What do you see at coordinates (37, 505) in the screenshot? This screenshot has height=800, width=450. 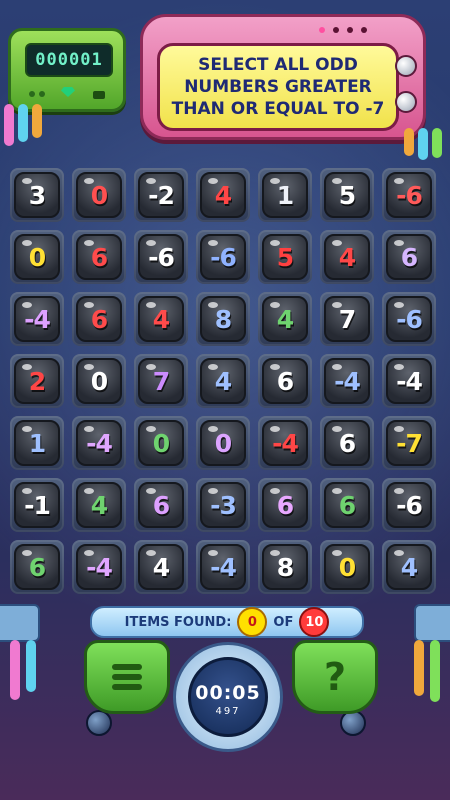 I see `number-tile: -1` at bounding box center [37, 505].